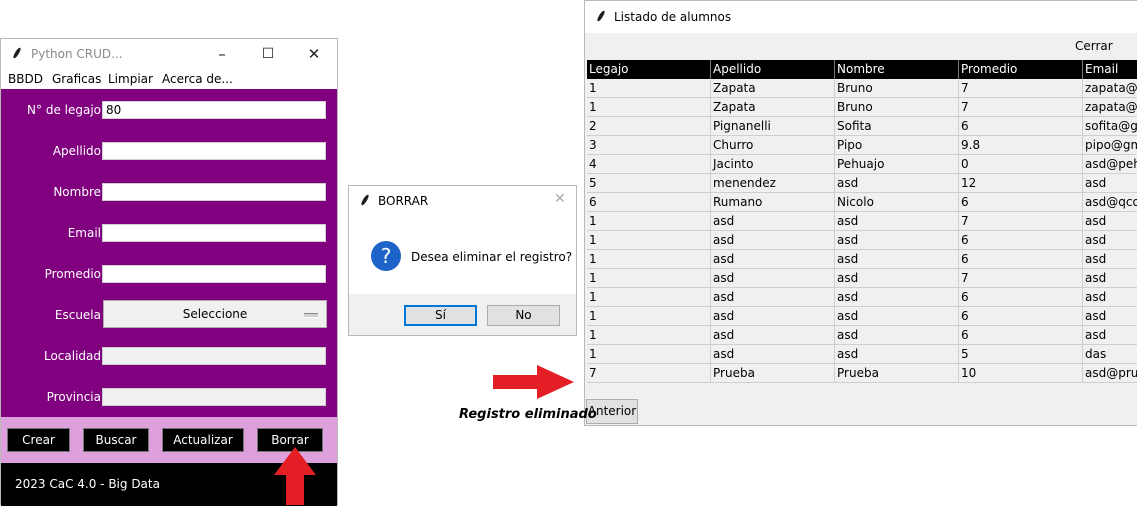 The height and width of the screenshot is (506, 1137). Describe the element at coordinates (533, 382) in the screenshot. I see `red-arrow-right-icon` at that location.